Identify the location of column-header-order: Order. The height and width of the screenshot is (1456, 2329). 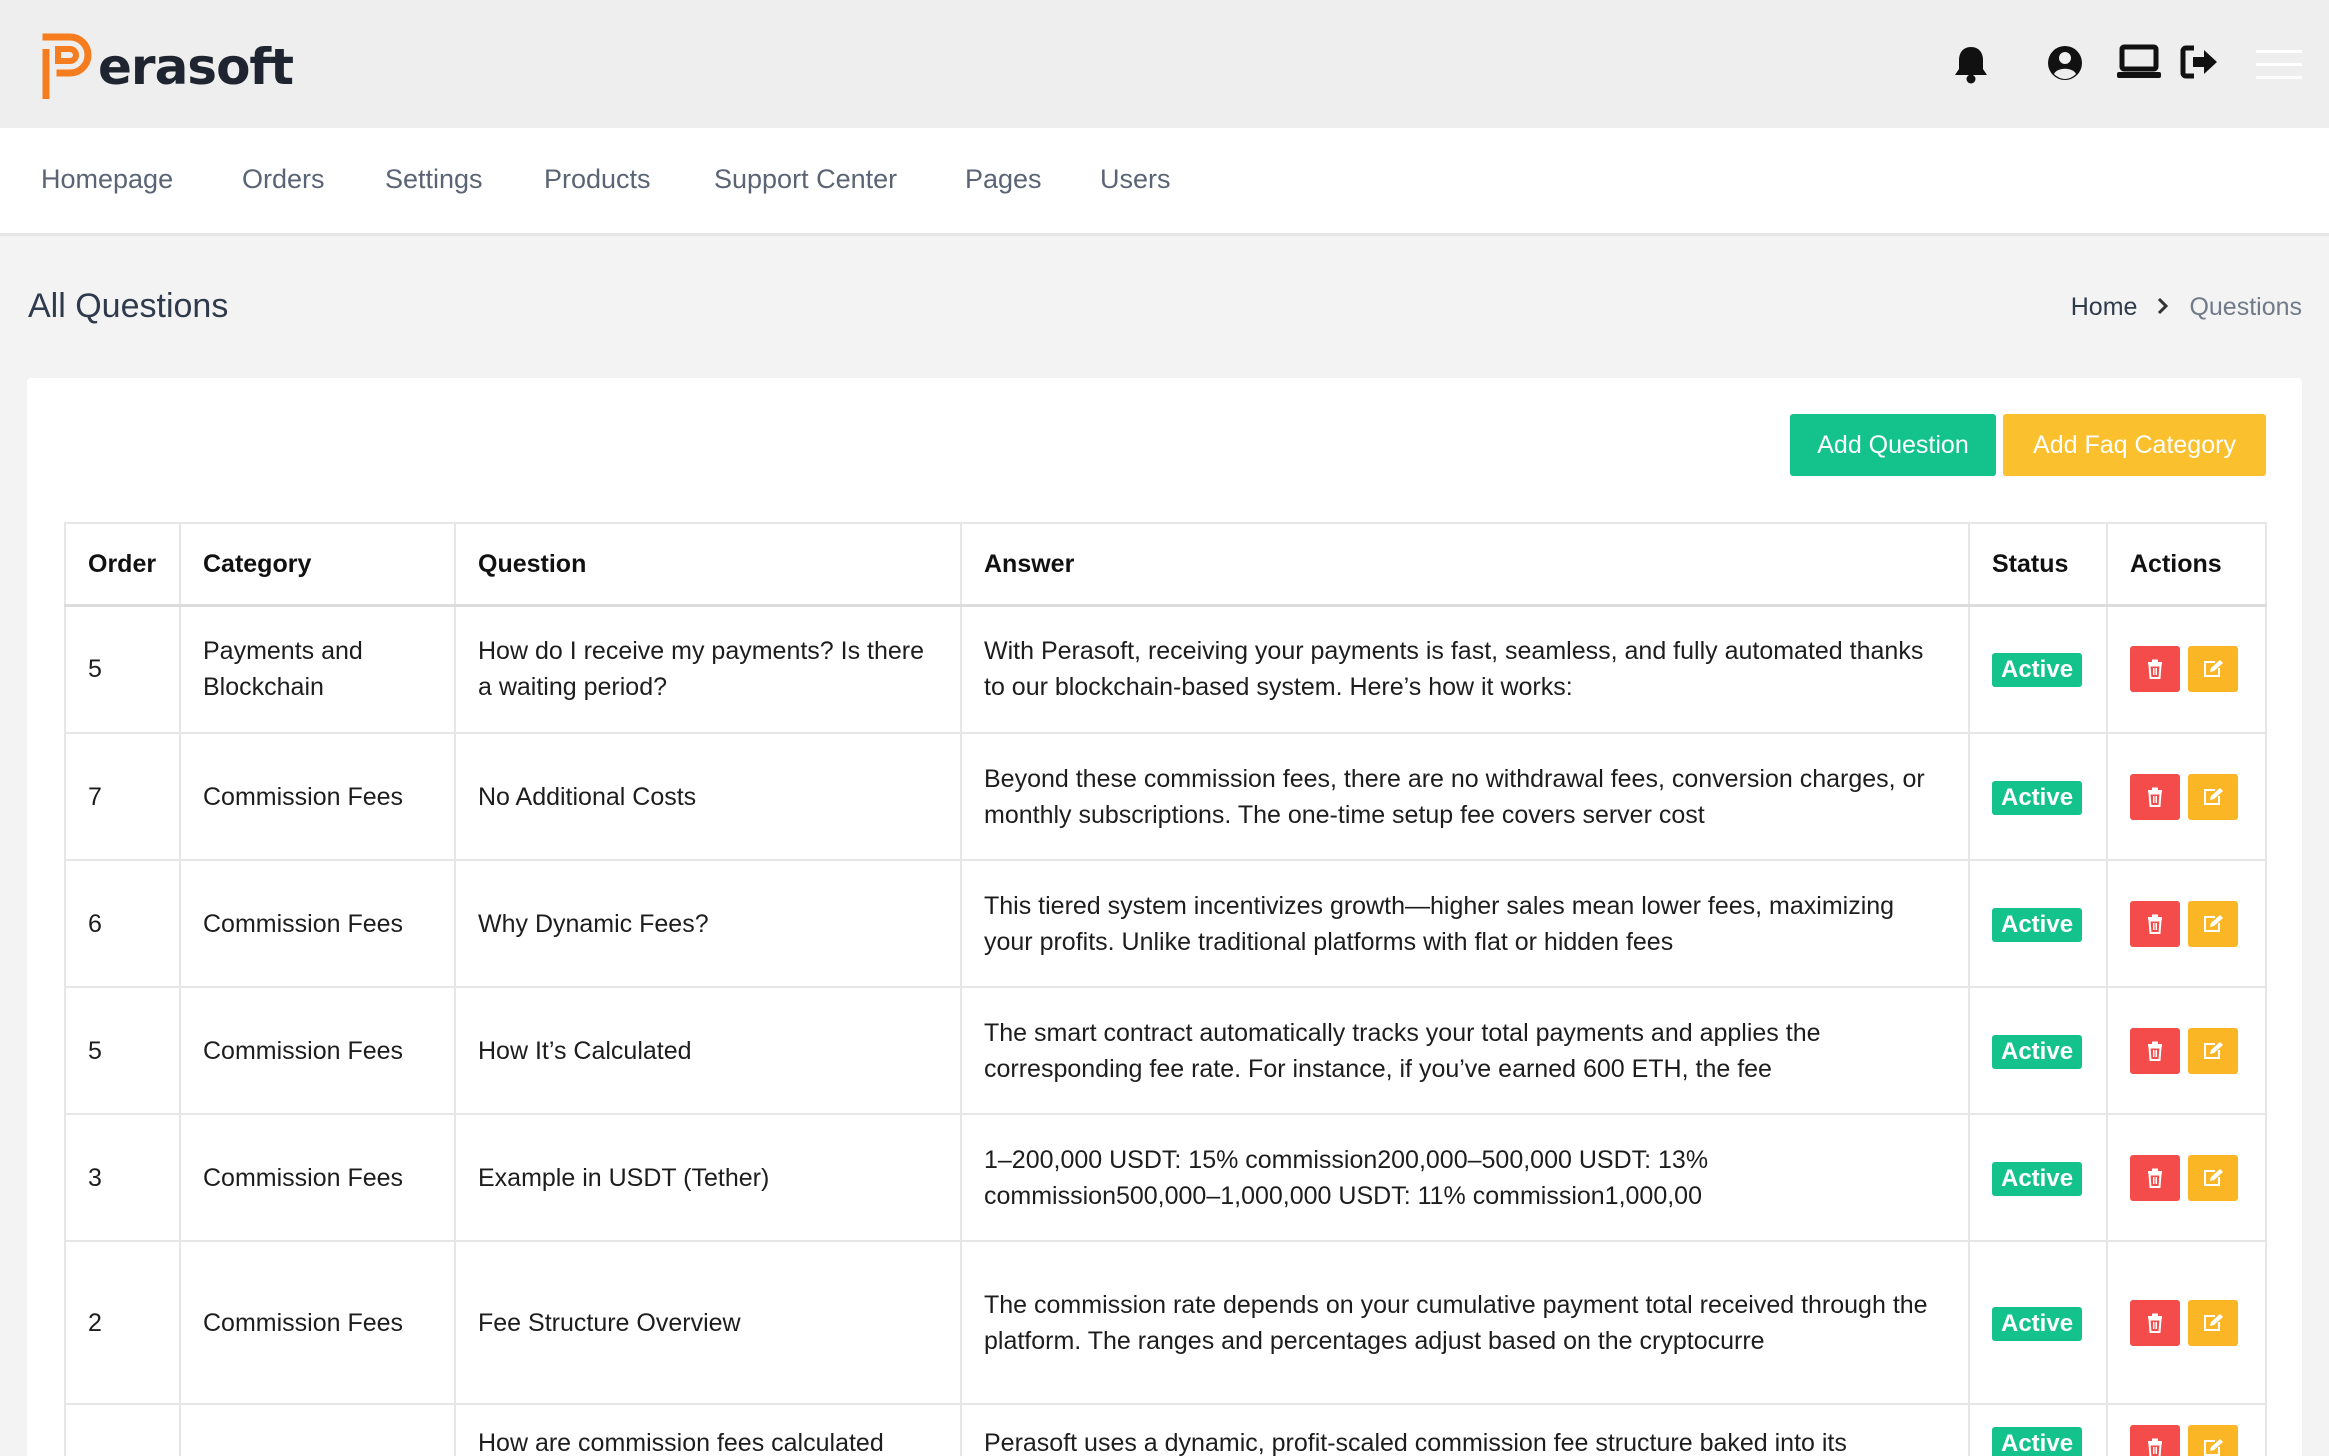
(122, 564).